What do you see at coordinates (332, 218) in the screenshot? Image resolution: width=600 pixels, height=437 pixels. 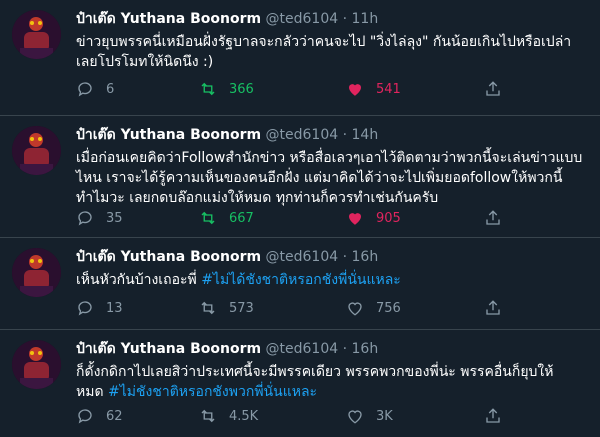 I see `tweet-actions: 35 667 905` at bounding box center [332, 218].